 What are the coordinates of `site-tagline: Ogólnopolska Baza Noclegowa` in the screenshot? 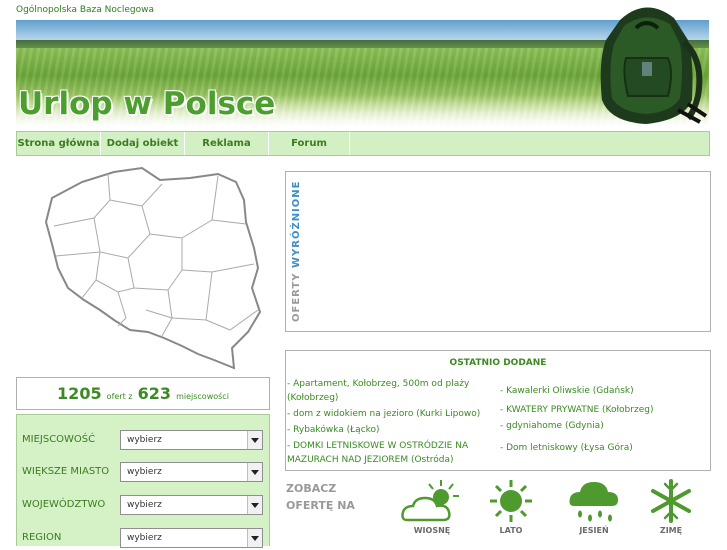 It's located at (85, 10).